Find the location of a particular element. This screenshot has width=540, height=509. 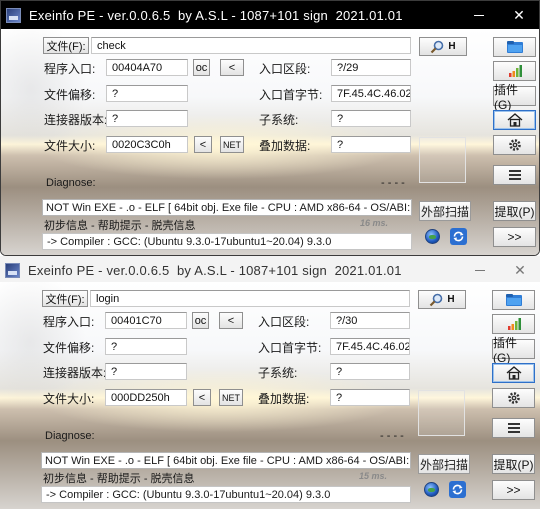

app-icon is located at coordinates (13, 15).